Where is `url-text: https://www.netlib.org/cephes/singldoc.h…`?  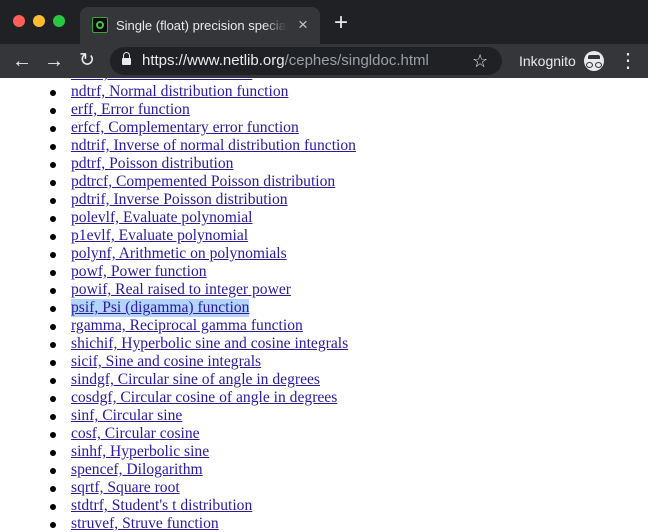
url-text: https://www.netlib.org/cephes/singldoc.h… is located at coordinates (285, 61).